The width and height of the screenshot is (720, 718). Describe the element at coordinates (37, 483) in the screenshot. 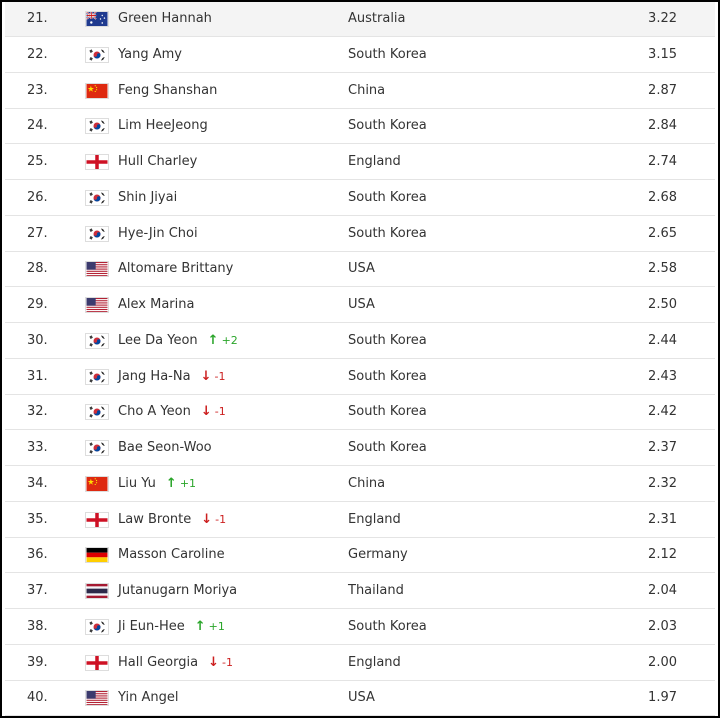

I see `rank-number: 34.` at that location.